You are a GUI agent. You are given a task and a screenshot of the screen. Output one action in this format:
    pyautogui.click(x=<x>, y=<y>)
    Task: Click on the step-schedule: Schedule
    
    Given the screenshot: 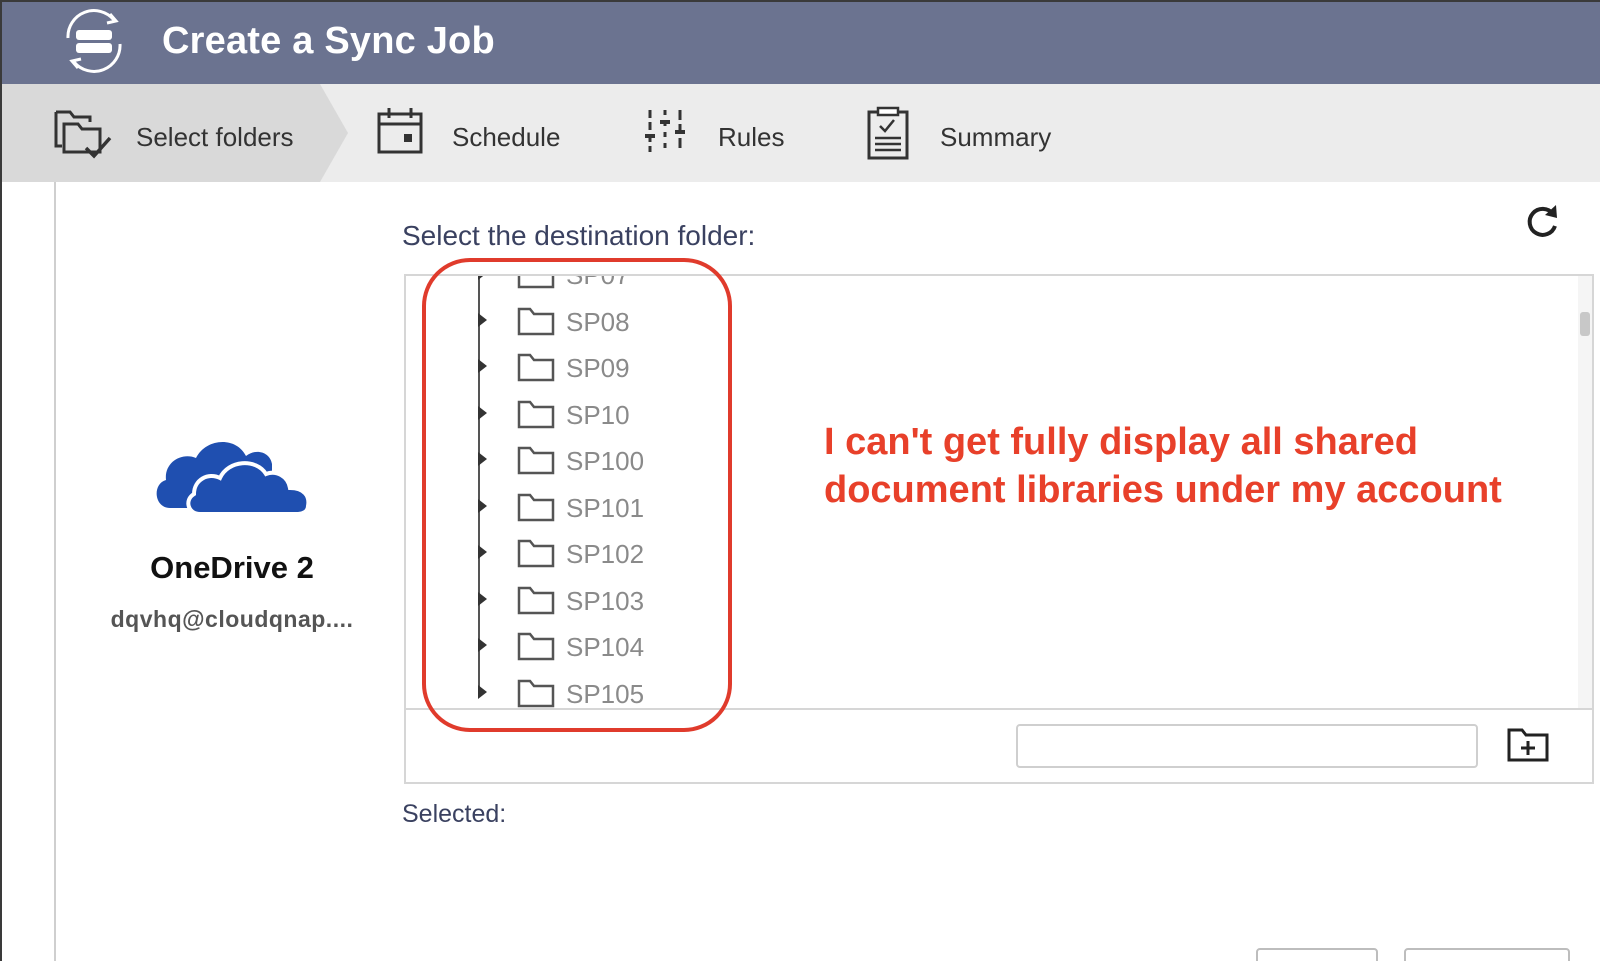 What is the action you would take?
    pyautogui.click(x=476, y=133)
    